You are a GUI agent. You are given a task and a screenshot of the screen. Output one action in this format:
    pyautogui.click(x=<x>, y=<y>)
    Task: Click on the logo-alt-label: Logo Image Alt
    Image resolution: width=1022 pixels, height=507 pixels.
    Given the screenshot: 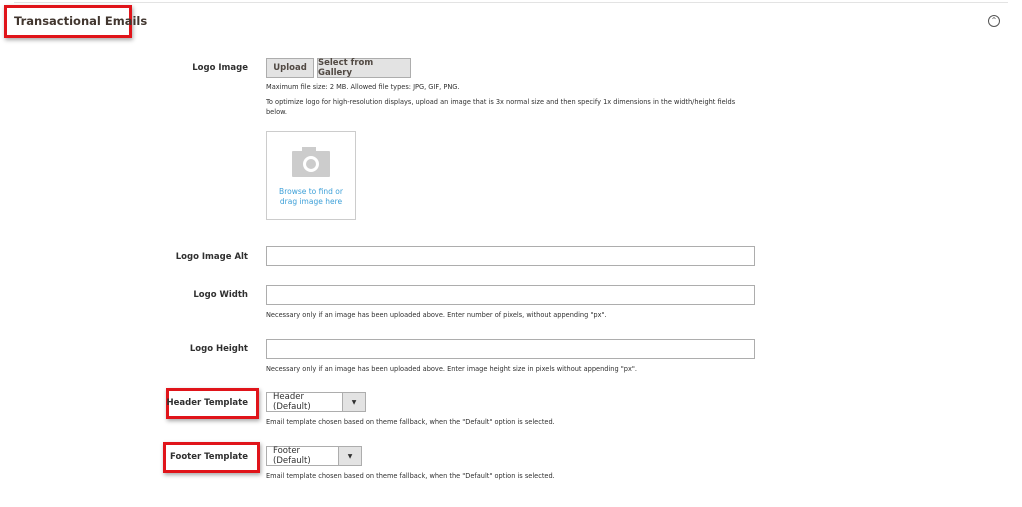 What is the action you would take?
    pyautogui.click(x=211, y=257)
    